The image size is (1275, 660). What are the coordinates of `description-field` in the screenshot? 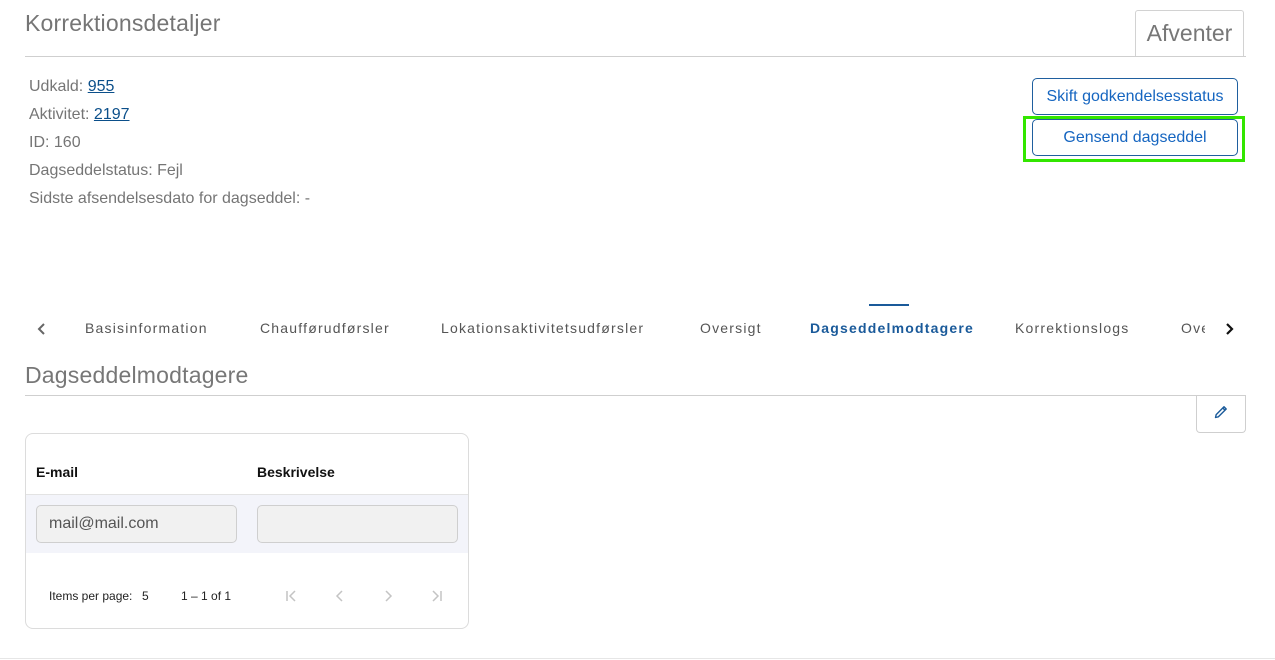 It's located at (357, 524).